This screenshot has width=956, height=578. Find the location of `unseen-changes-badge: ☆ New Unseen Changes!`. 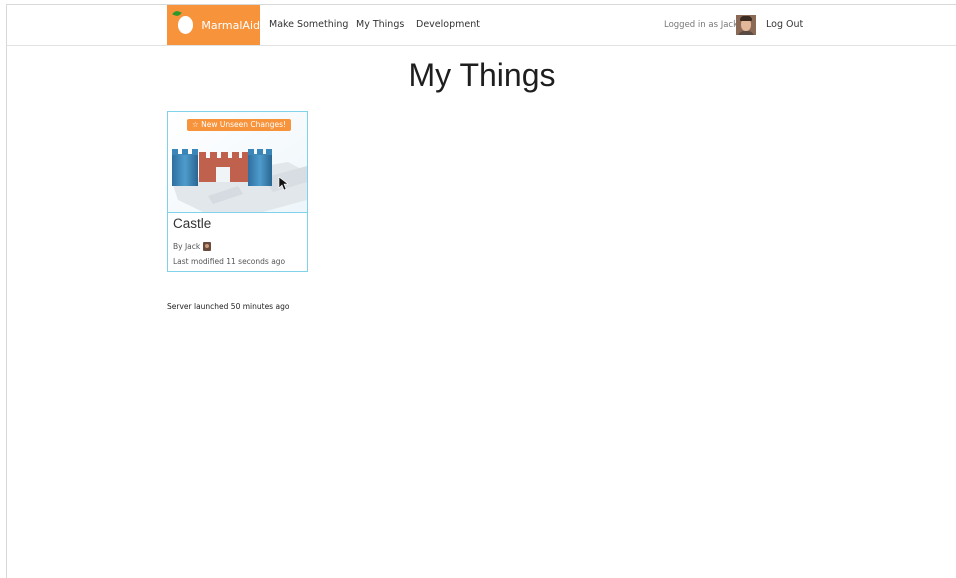

unseen-changes-badge: ☆ New Unseen Changes! is located at coordinates (239, 125).